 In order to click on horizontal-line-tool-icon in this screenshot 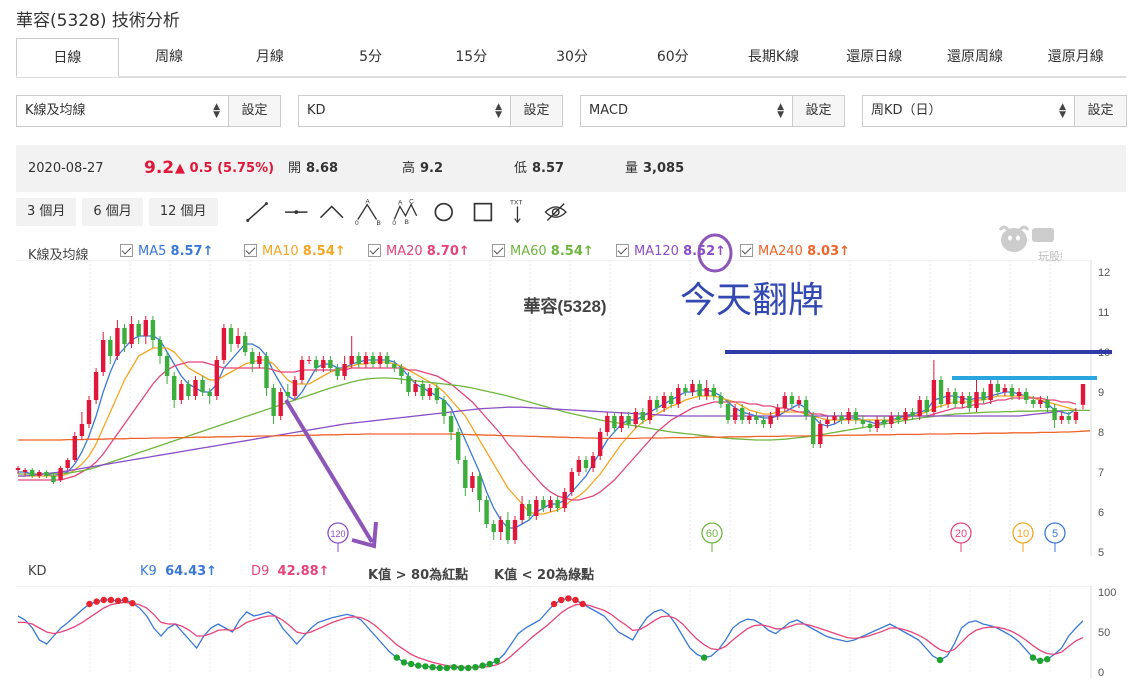, I will do `click(296, 212)`.